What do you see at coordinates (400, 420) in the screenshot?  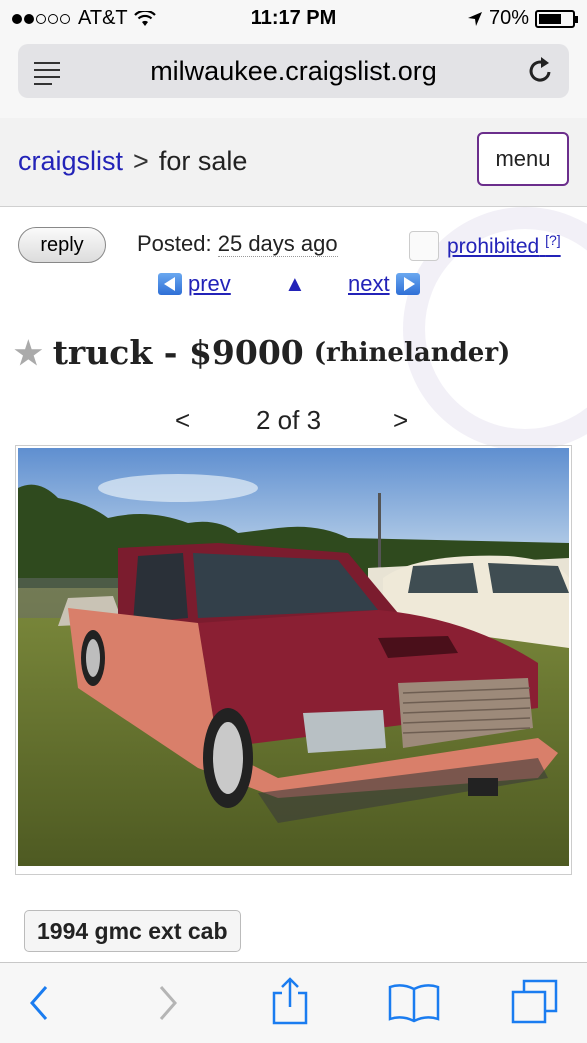 I see `image-next-button: >` at bounding box center [400, 420].